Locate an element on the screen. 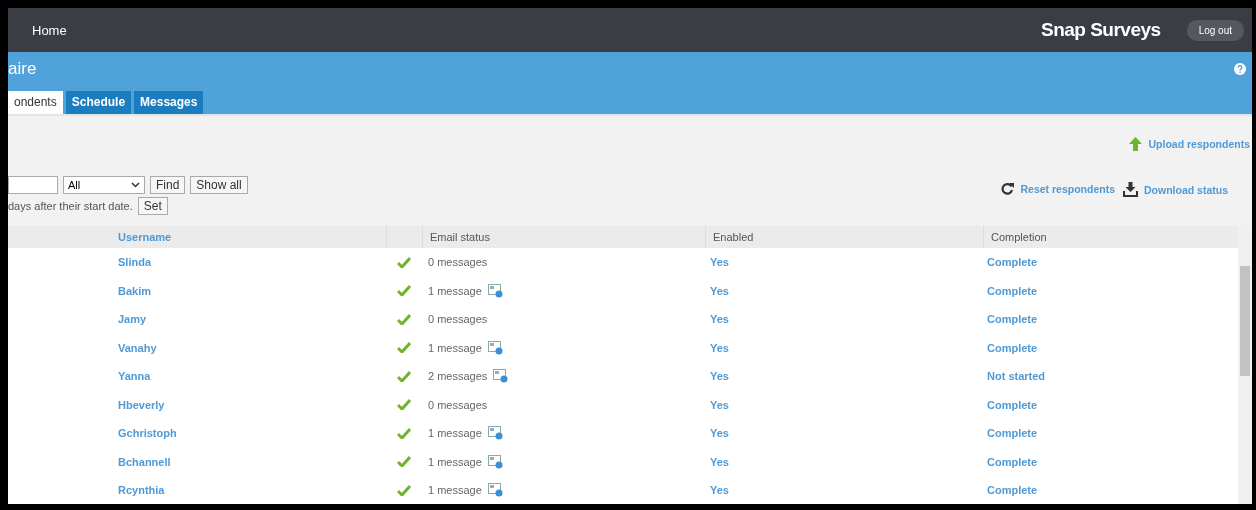 The image size is (1256, 510). help-icon is located at coordinates (1240, 69).